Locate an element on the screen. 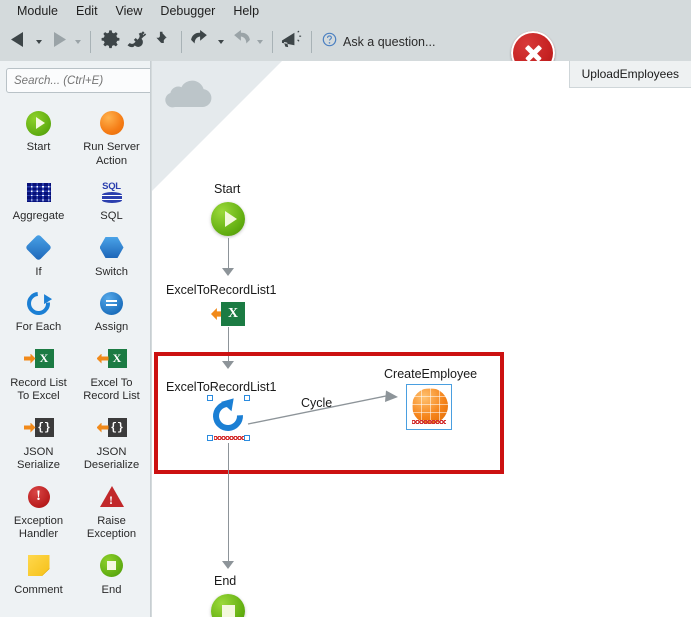  toolbox-item-record-list-to-excel: X Record List To Excel is located at coordinates (38, 374).